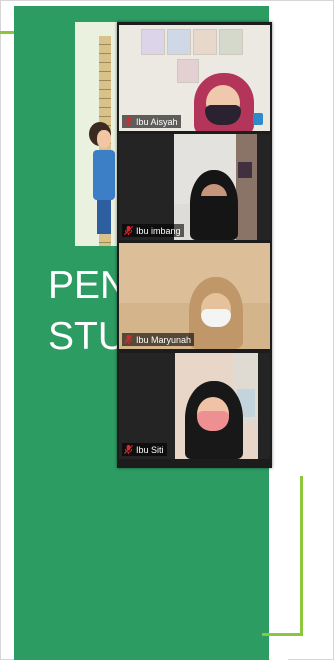  I want to click on participant-name-tag: Ibu Maryunah, so click(158, 339).